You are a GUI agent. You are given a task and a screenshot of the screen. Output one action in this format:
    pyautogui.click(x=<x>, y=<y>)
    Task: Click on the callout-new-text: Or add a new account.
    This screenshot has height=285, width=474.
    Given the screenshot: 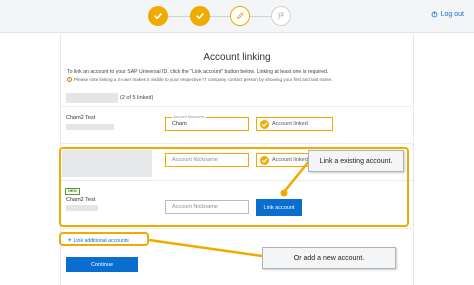 What is the action you would take?
    pyautogui.click(x=329, y=258)
    